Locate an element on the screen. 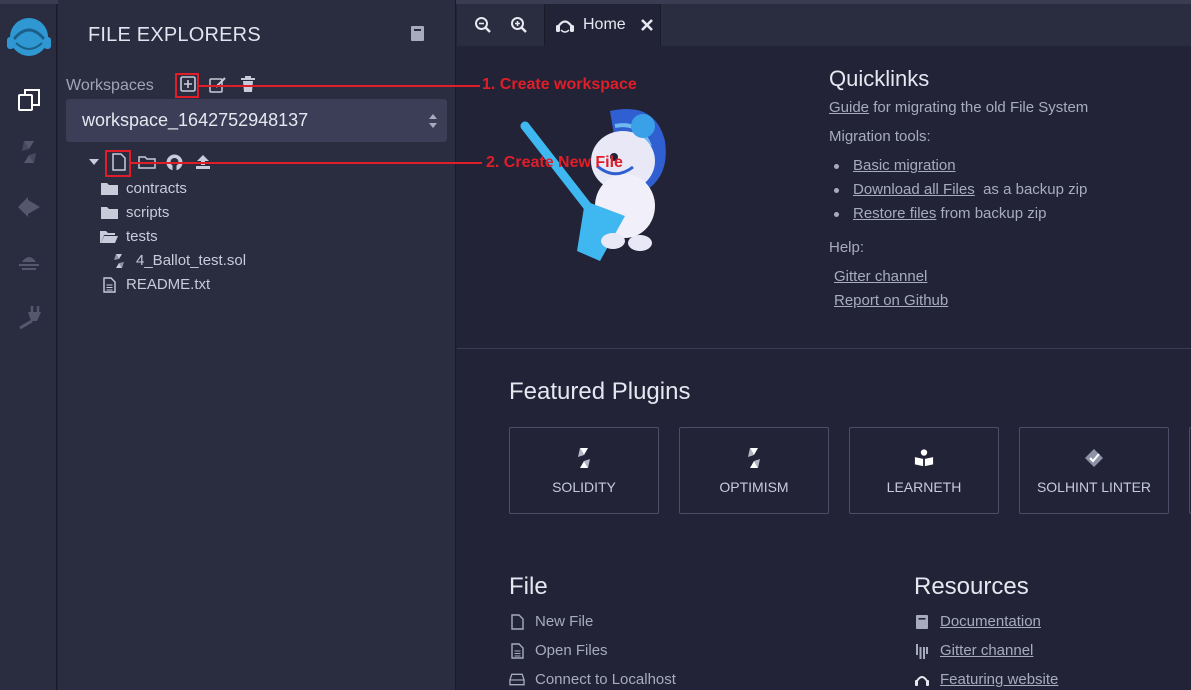  plugin-label: OPTIMISM is located at coordinates (754, 486).